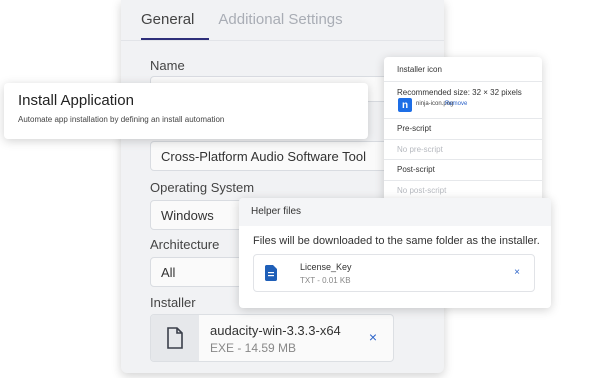 The image size is (593, 378). Describe the element at coordinates (459, 92) in the screenshot. I see `recommended-size-text: Recommended size: 32 × 32 pixels` at that location.